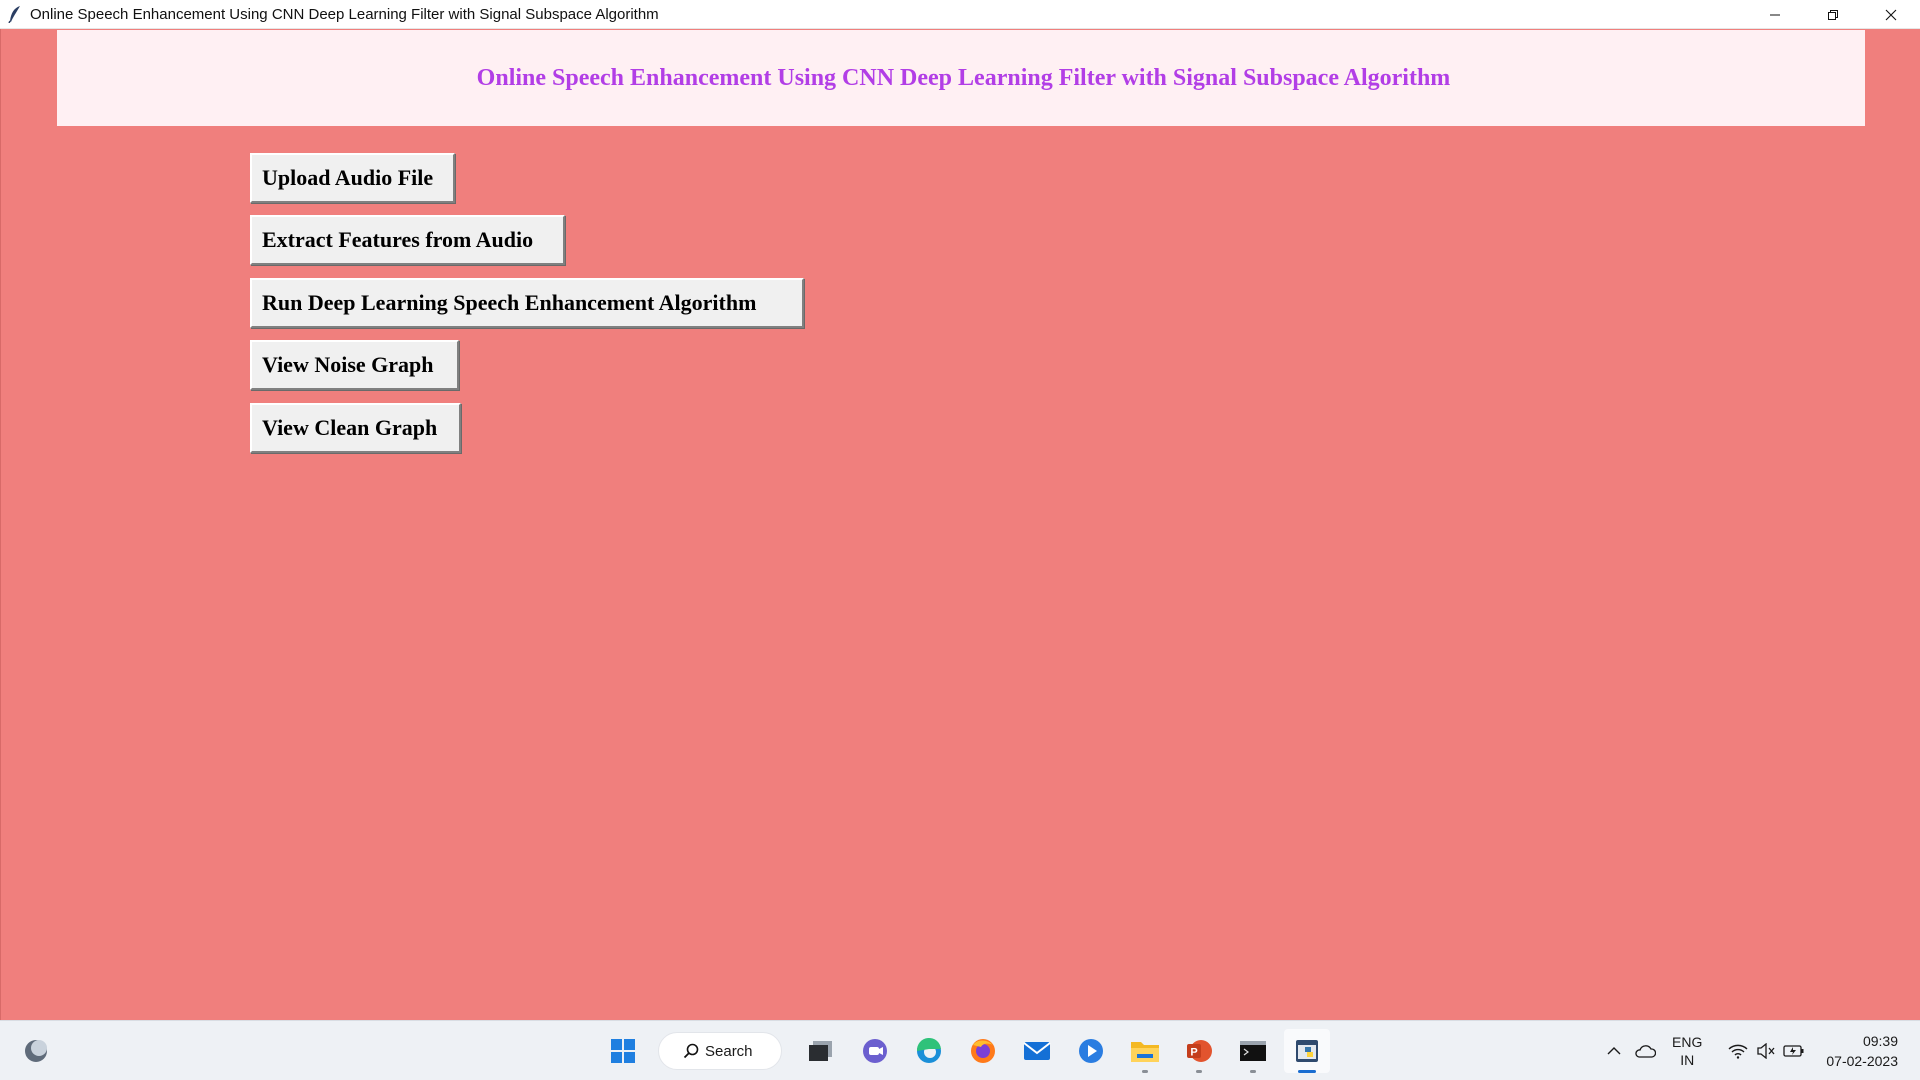 The image size is (1920, 1080). I want to click on clock-date: 07-02-2023, so click(1862, 1061).